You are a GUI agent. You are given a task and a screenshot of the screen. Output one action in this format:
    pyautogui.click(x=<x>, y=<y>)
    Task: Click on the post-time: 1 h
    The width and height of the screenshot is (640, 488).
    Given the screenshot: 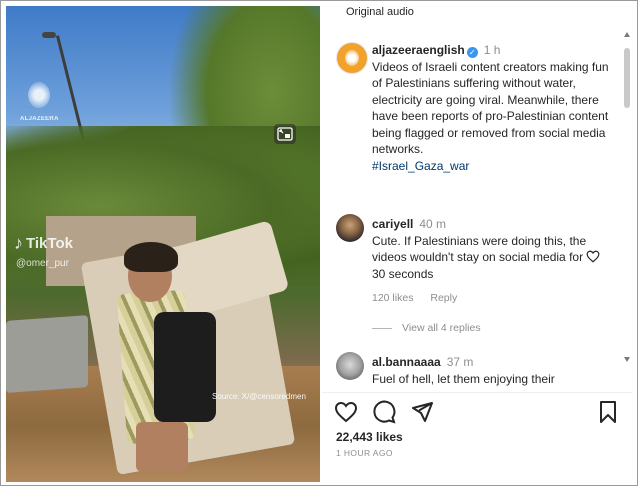 What is the action you would take?
    pyautogui.click(x=492, y=50)
    